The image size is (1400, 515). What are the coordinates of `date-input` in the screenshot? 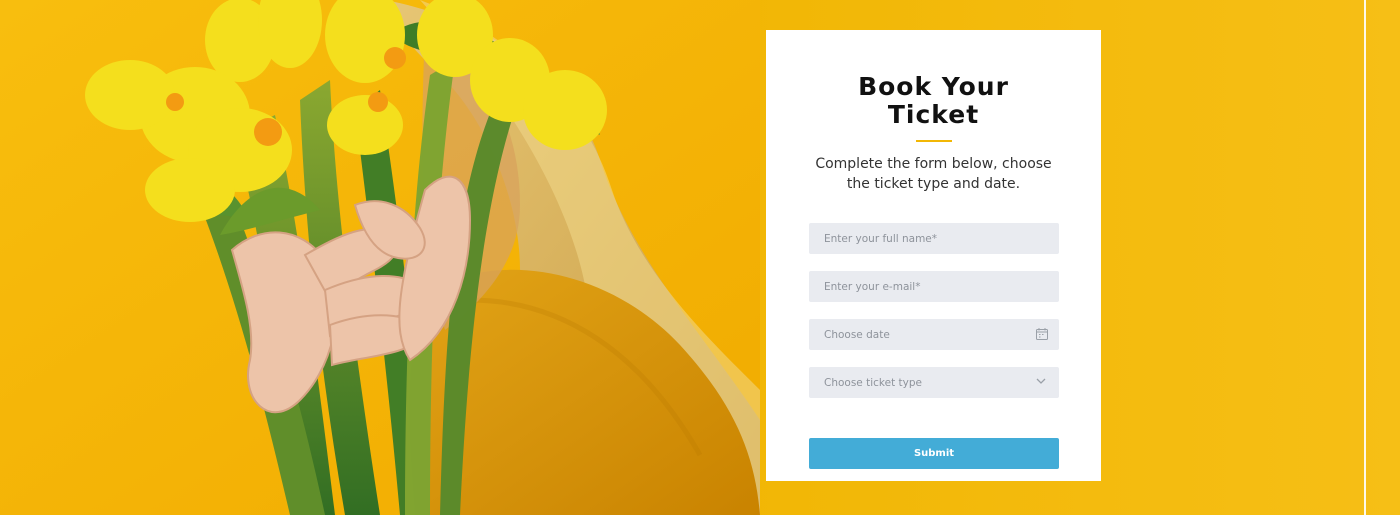 It's located at (934, 334).